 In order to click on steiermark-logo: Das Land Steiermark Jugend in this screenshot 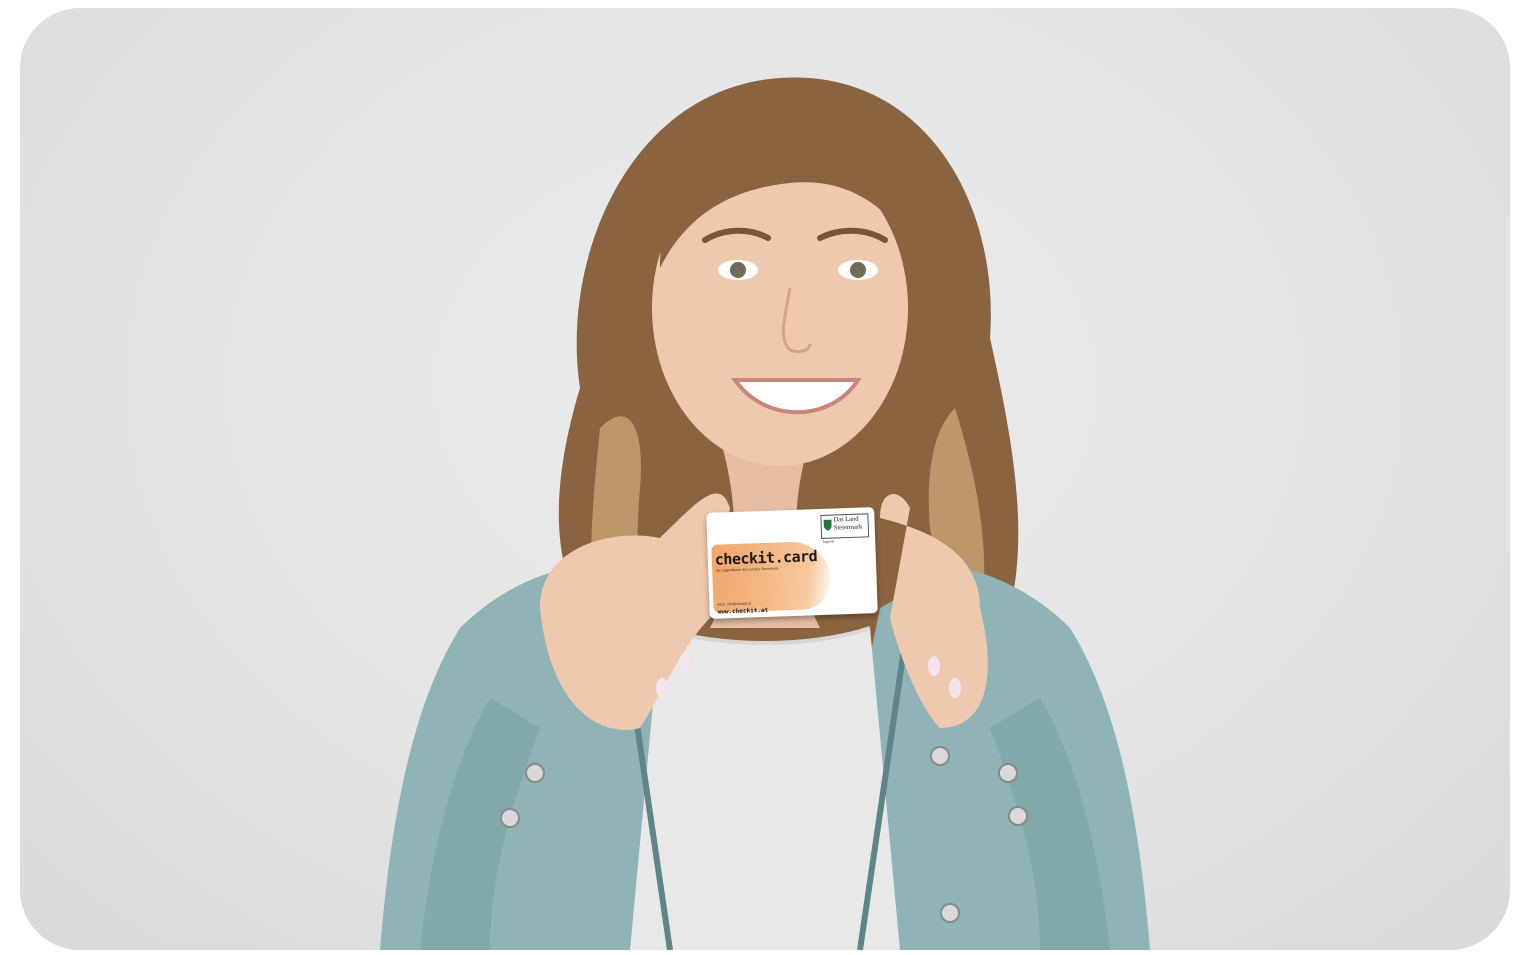, I will do `click(845, 528)`.